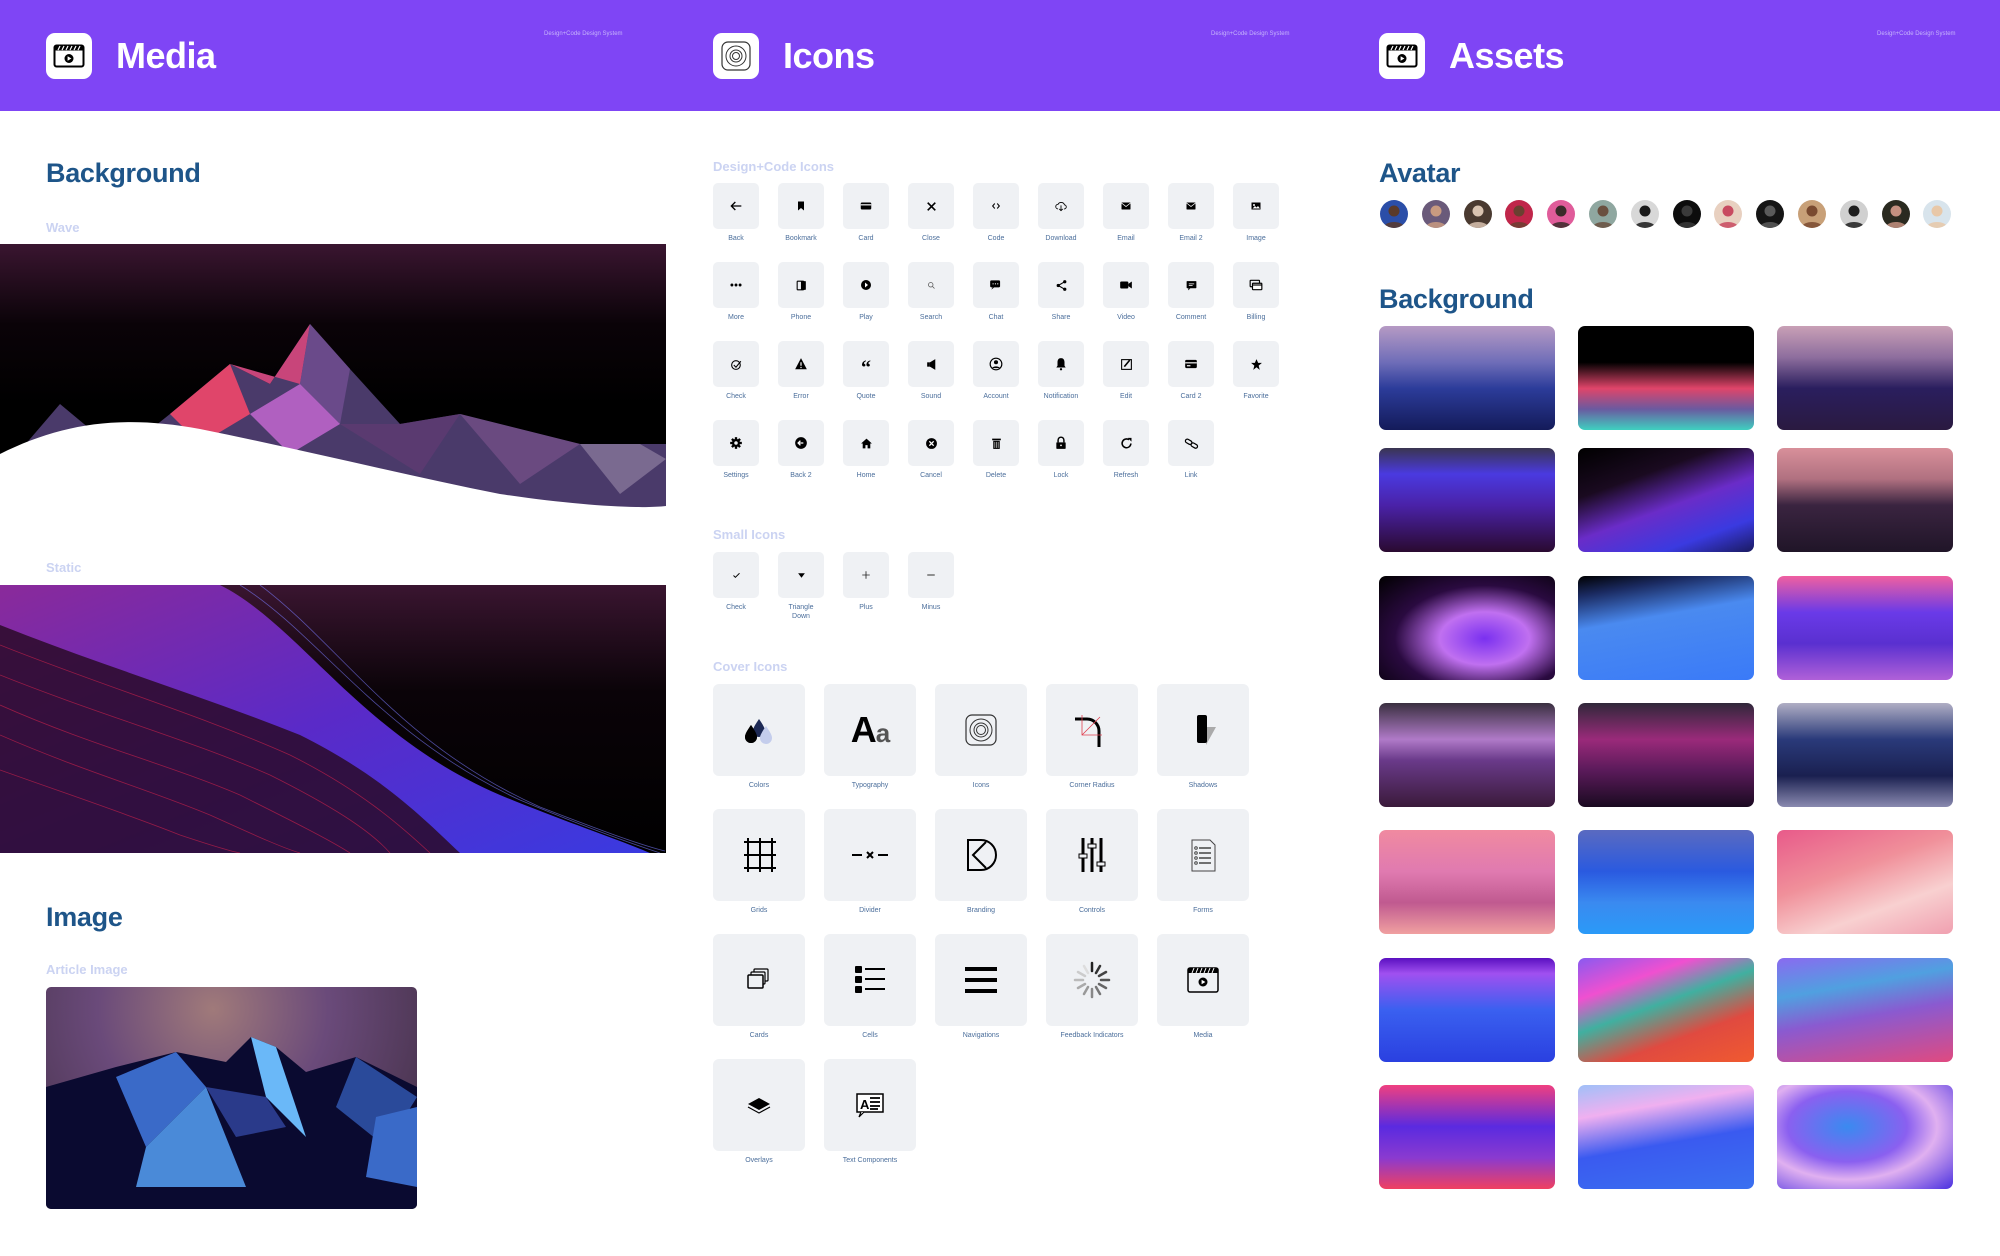  I want to click on icon-tile-delete, so click(996, 443).